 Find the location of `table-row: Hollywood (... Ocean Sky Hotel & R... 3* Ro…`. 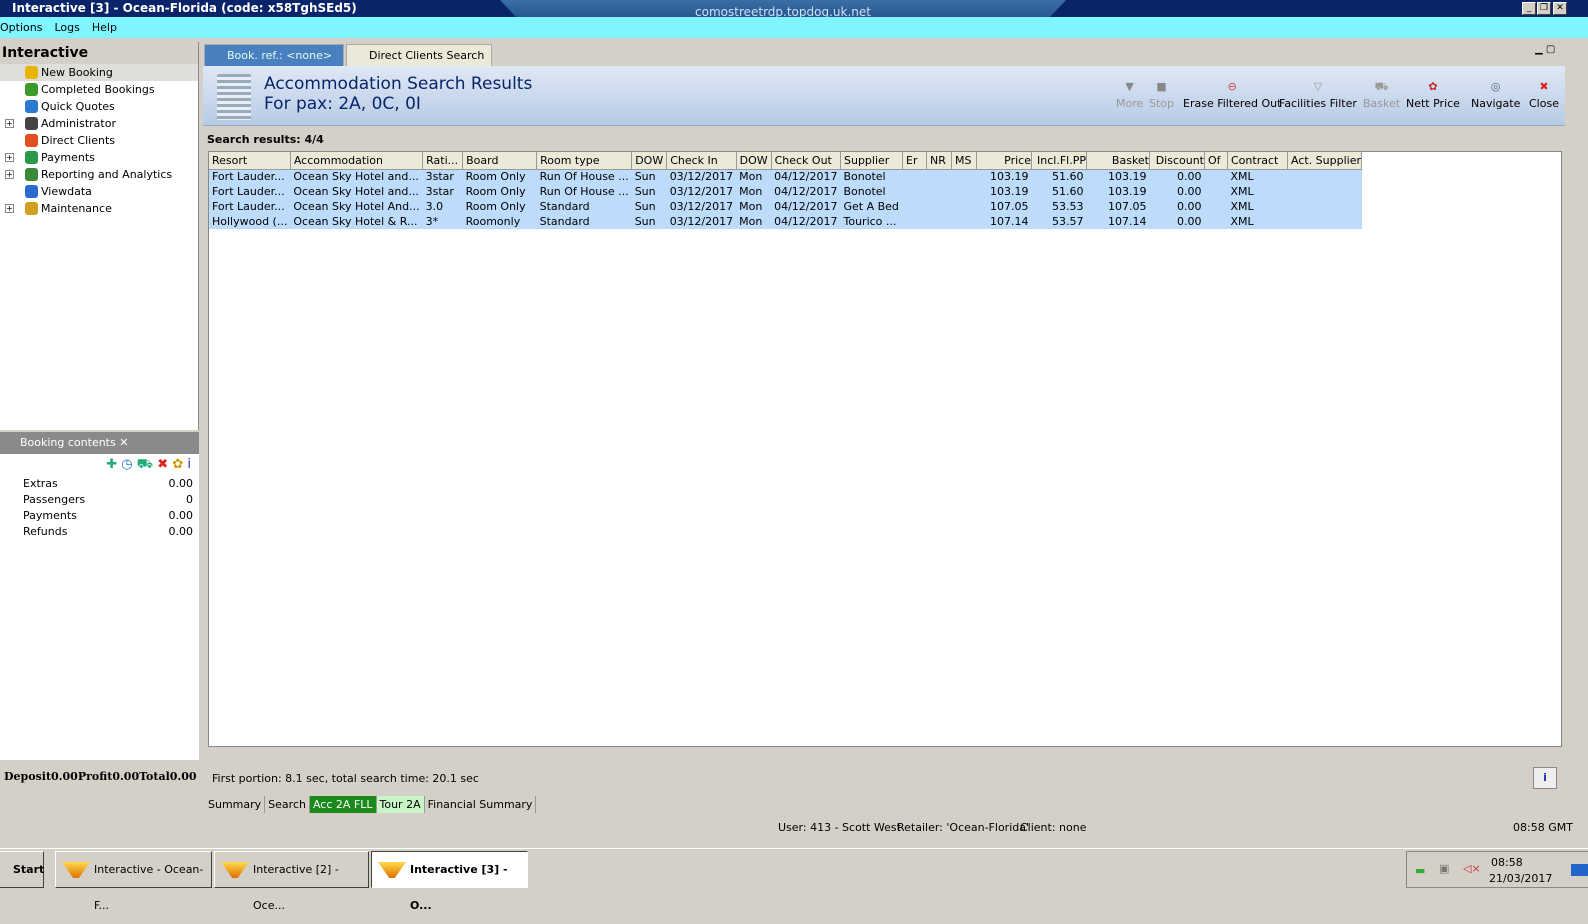

table-row: Hollywood (... Ocean Sky Hotel & R... 3* Ro… is located at coordinates (785, 221).